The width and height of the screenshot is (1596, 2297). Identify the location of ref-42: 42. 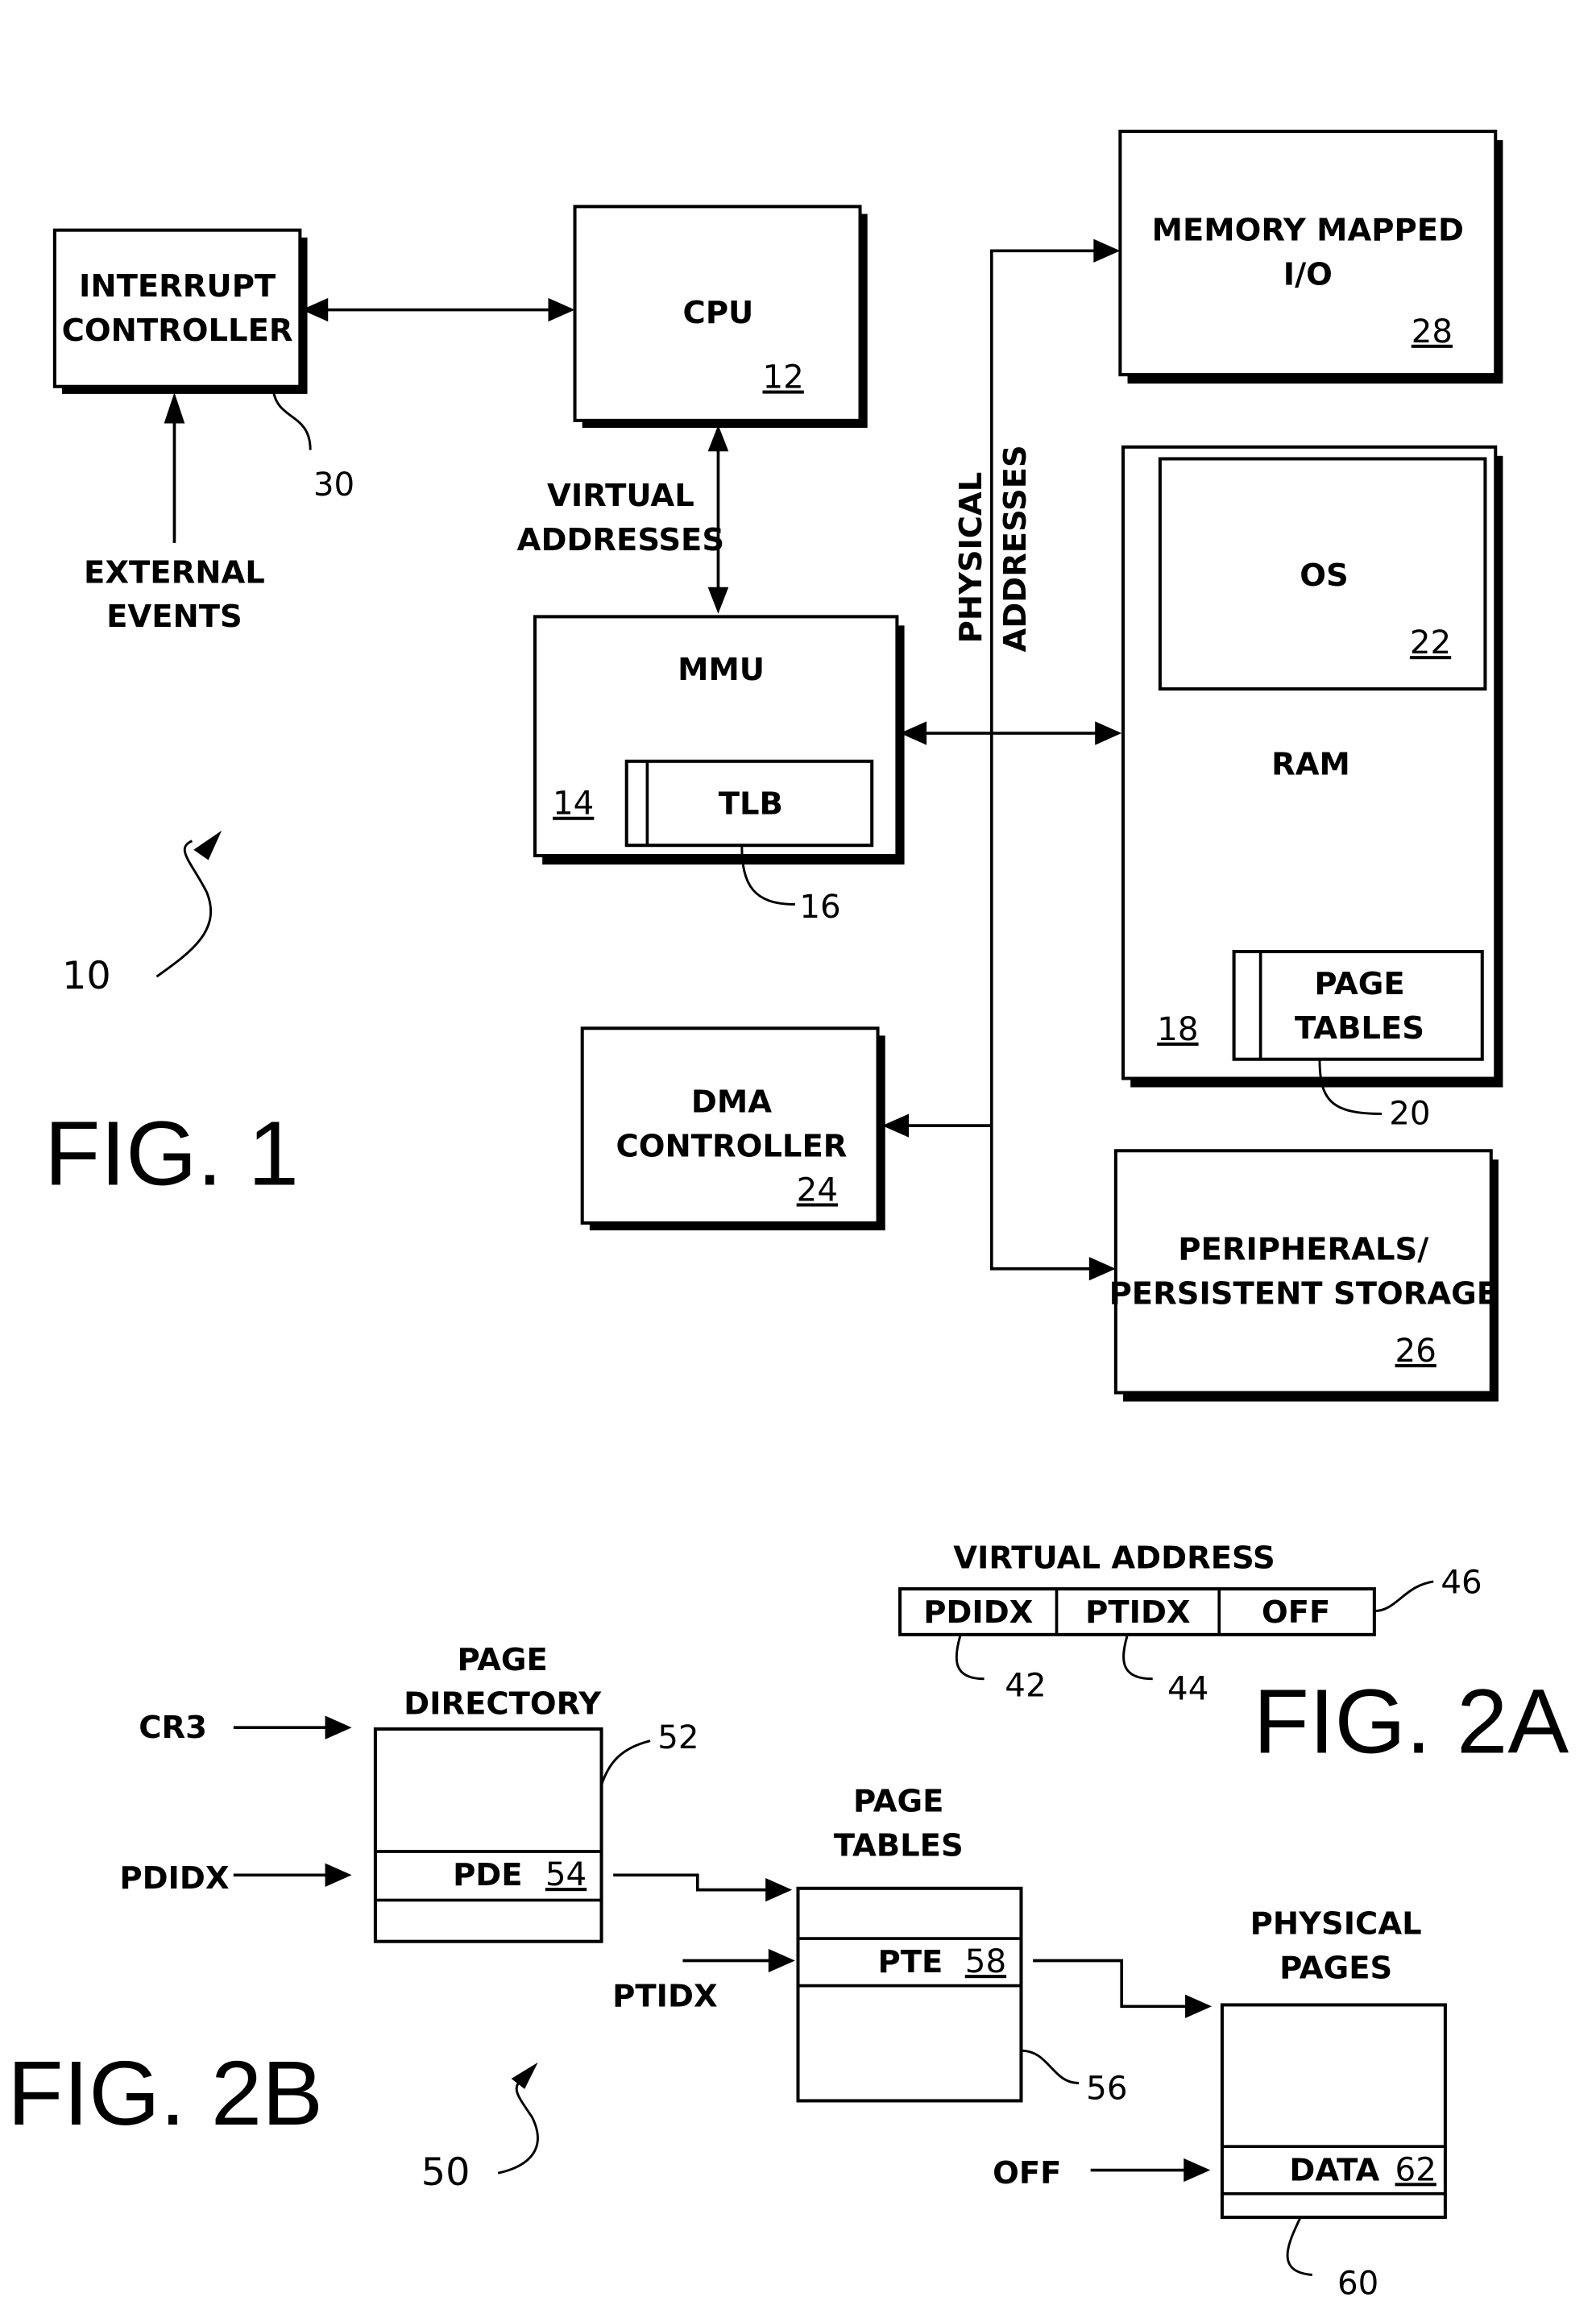
(1025, 1686).